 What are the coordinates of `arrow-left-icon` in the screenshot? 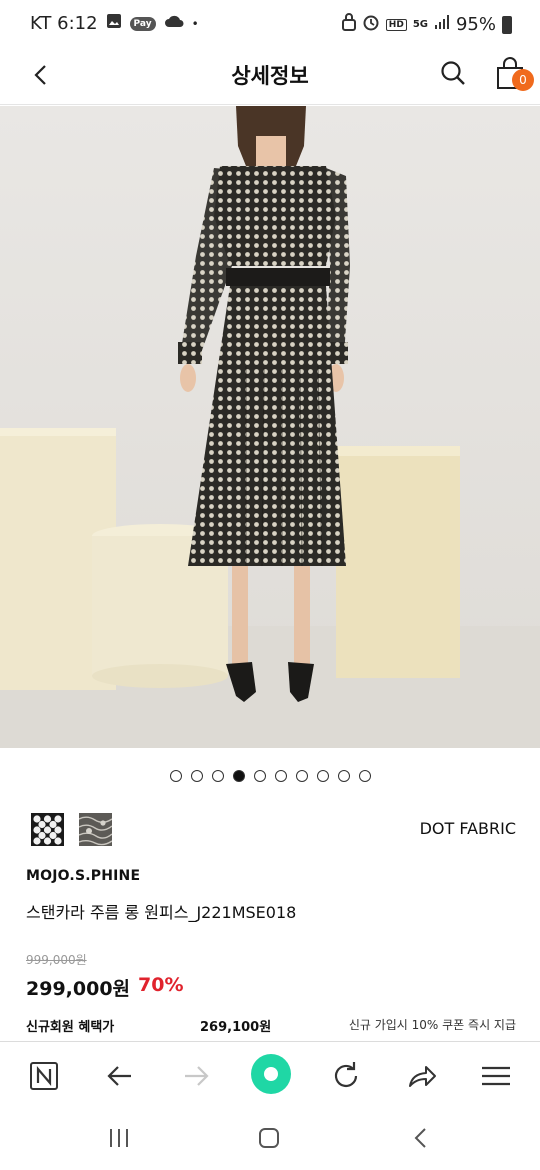 It's located at (119, 1076).